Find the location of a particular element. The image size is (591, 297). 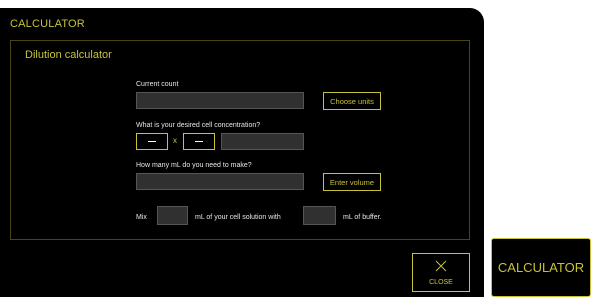

volume-field is located at coordinates (220, 181).